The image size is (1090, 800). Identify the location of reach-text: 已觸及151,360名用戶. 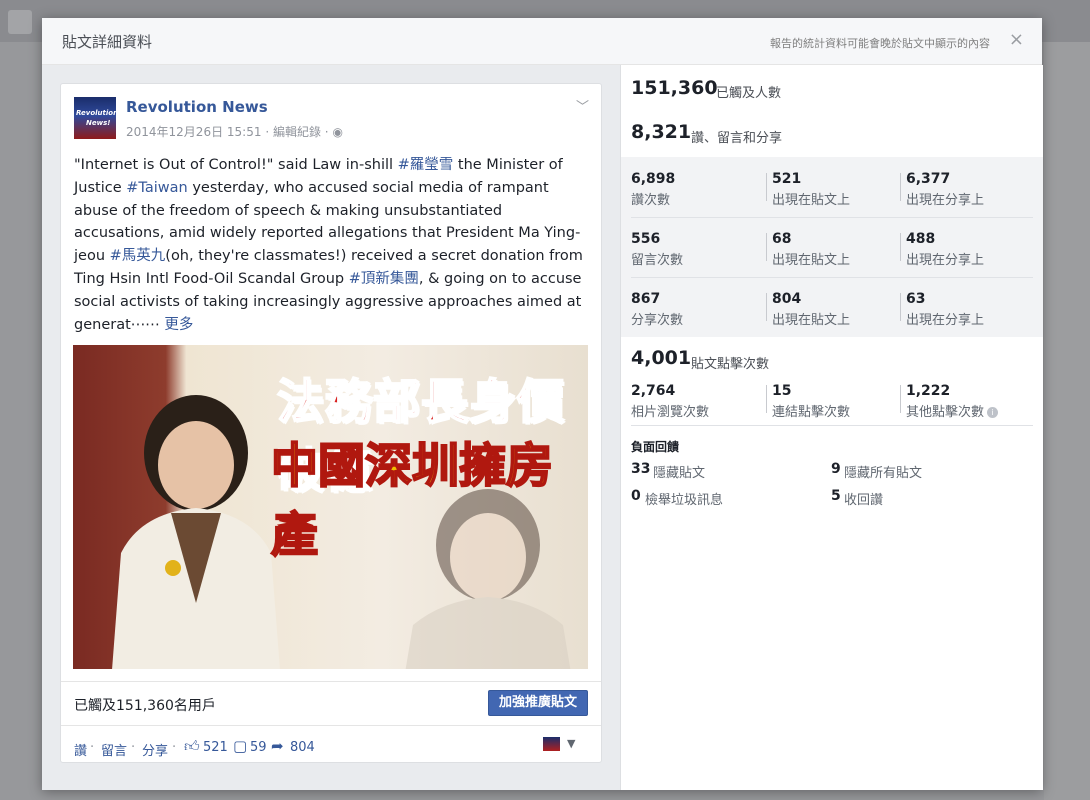
(145, 706).